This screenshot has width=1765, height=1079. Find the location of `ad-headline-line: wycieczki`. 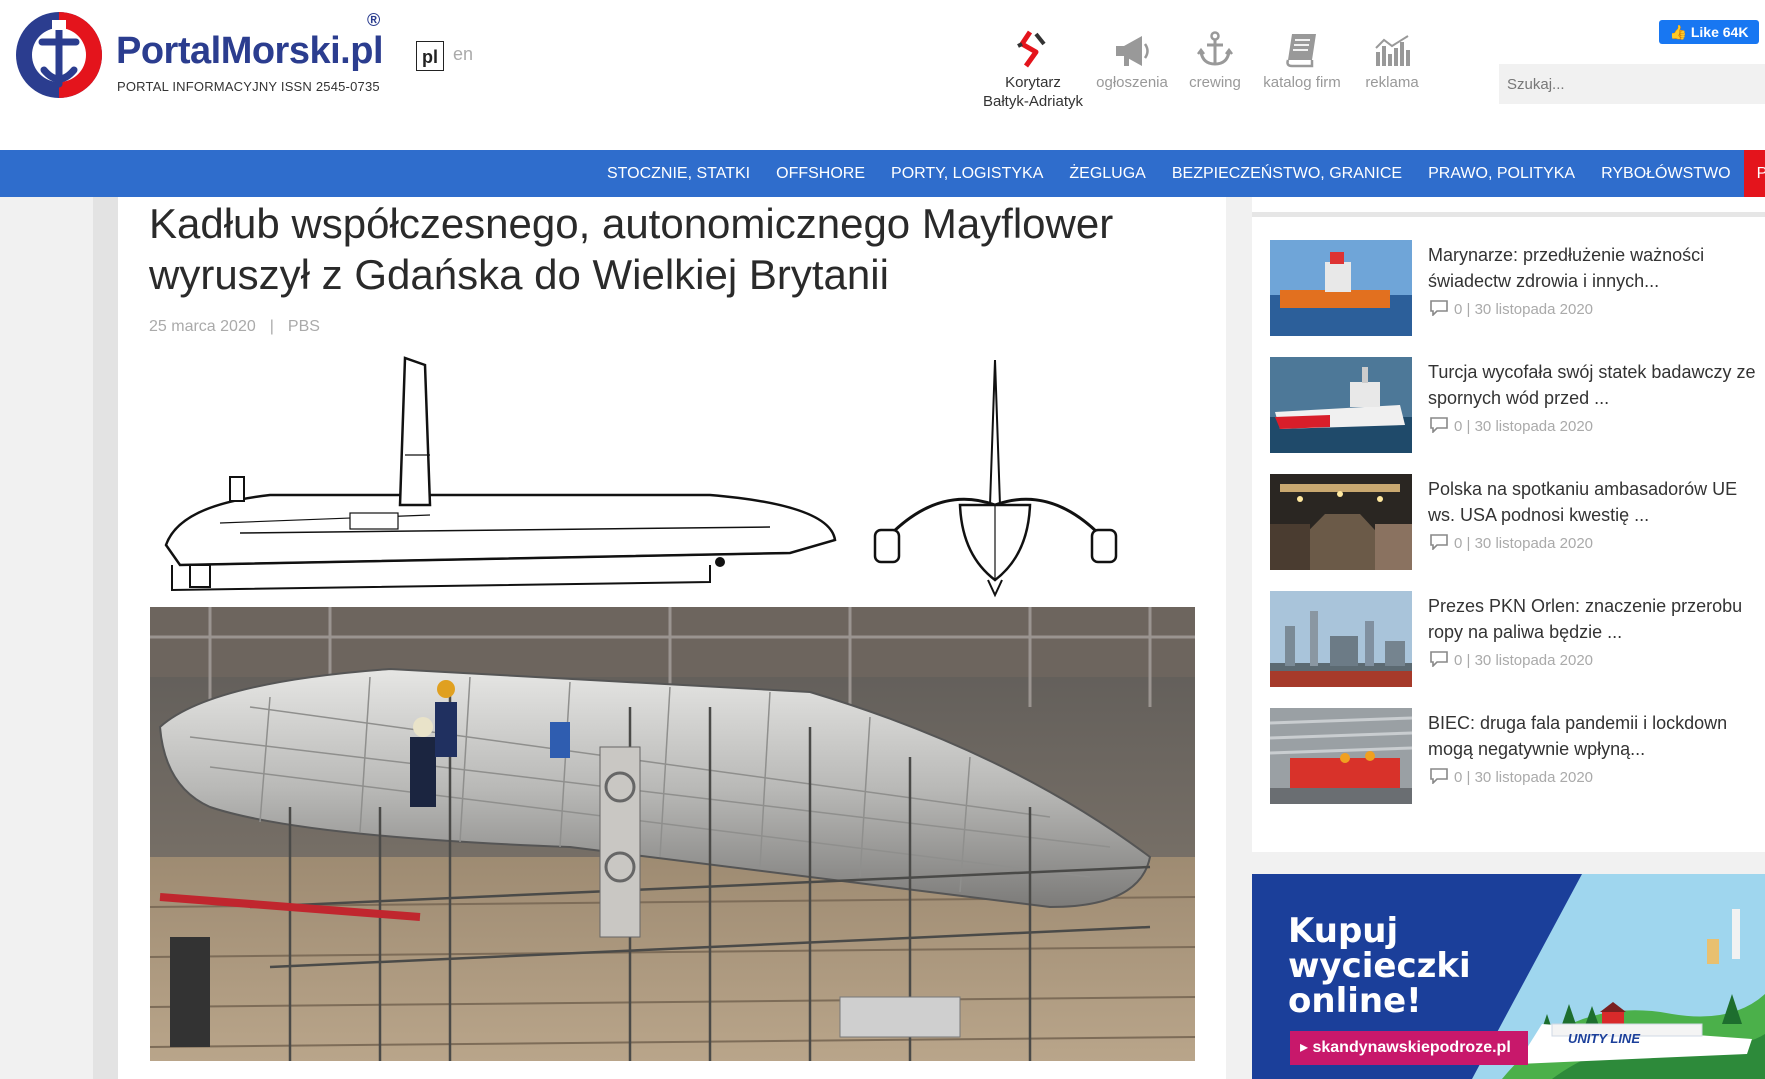

ad-headline-line: wycieczki is located at coordinates (1379, 966).